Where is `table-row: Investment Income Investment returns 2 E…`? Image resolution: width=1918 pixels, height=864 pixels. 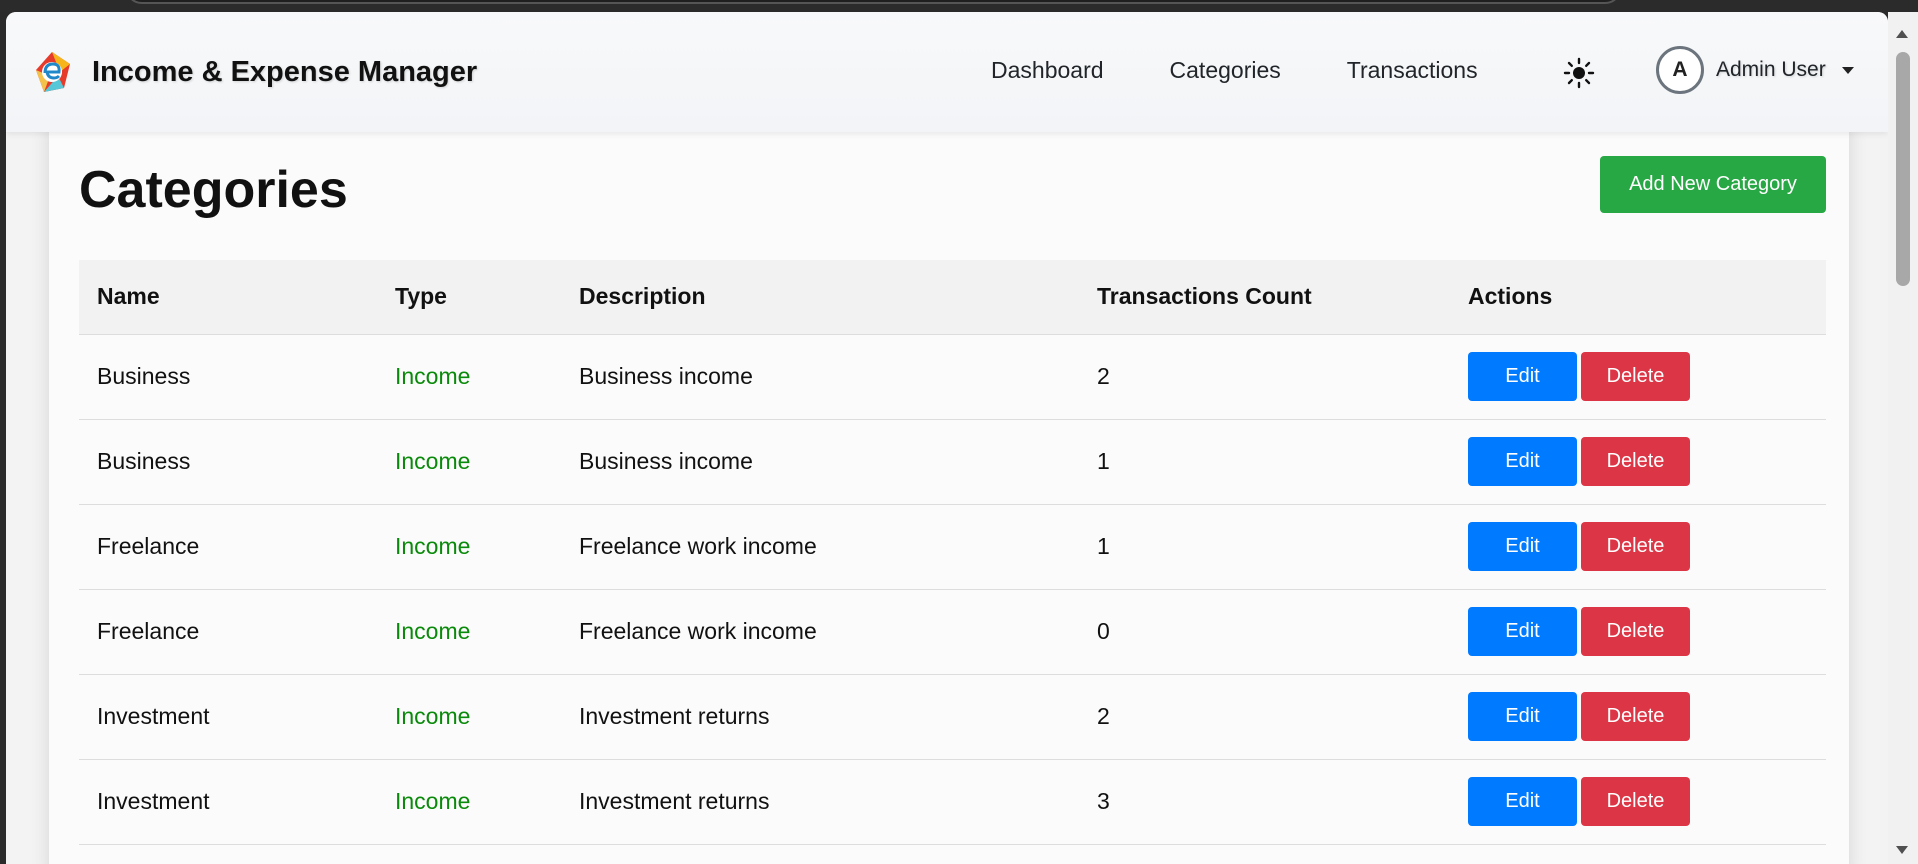 table-row: Investment Income Investment returns 2 E… is located at coordinates (952, 717).